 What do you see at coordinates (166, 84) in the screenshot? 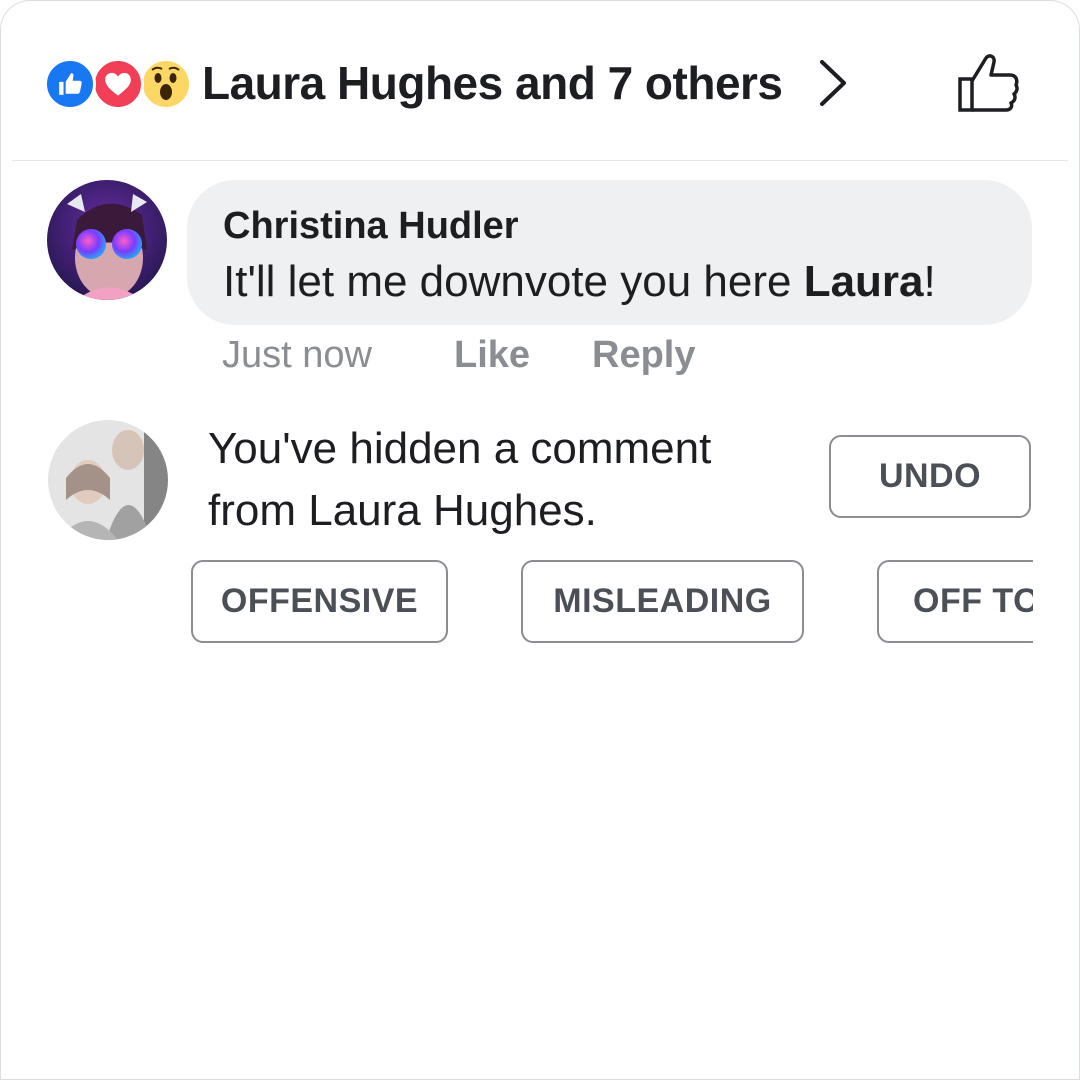
I see `wow-reaction-icon` at bounding box center [166, 84].